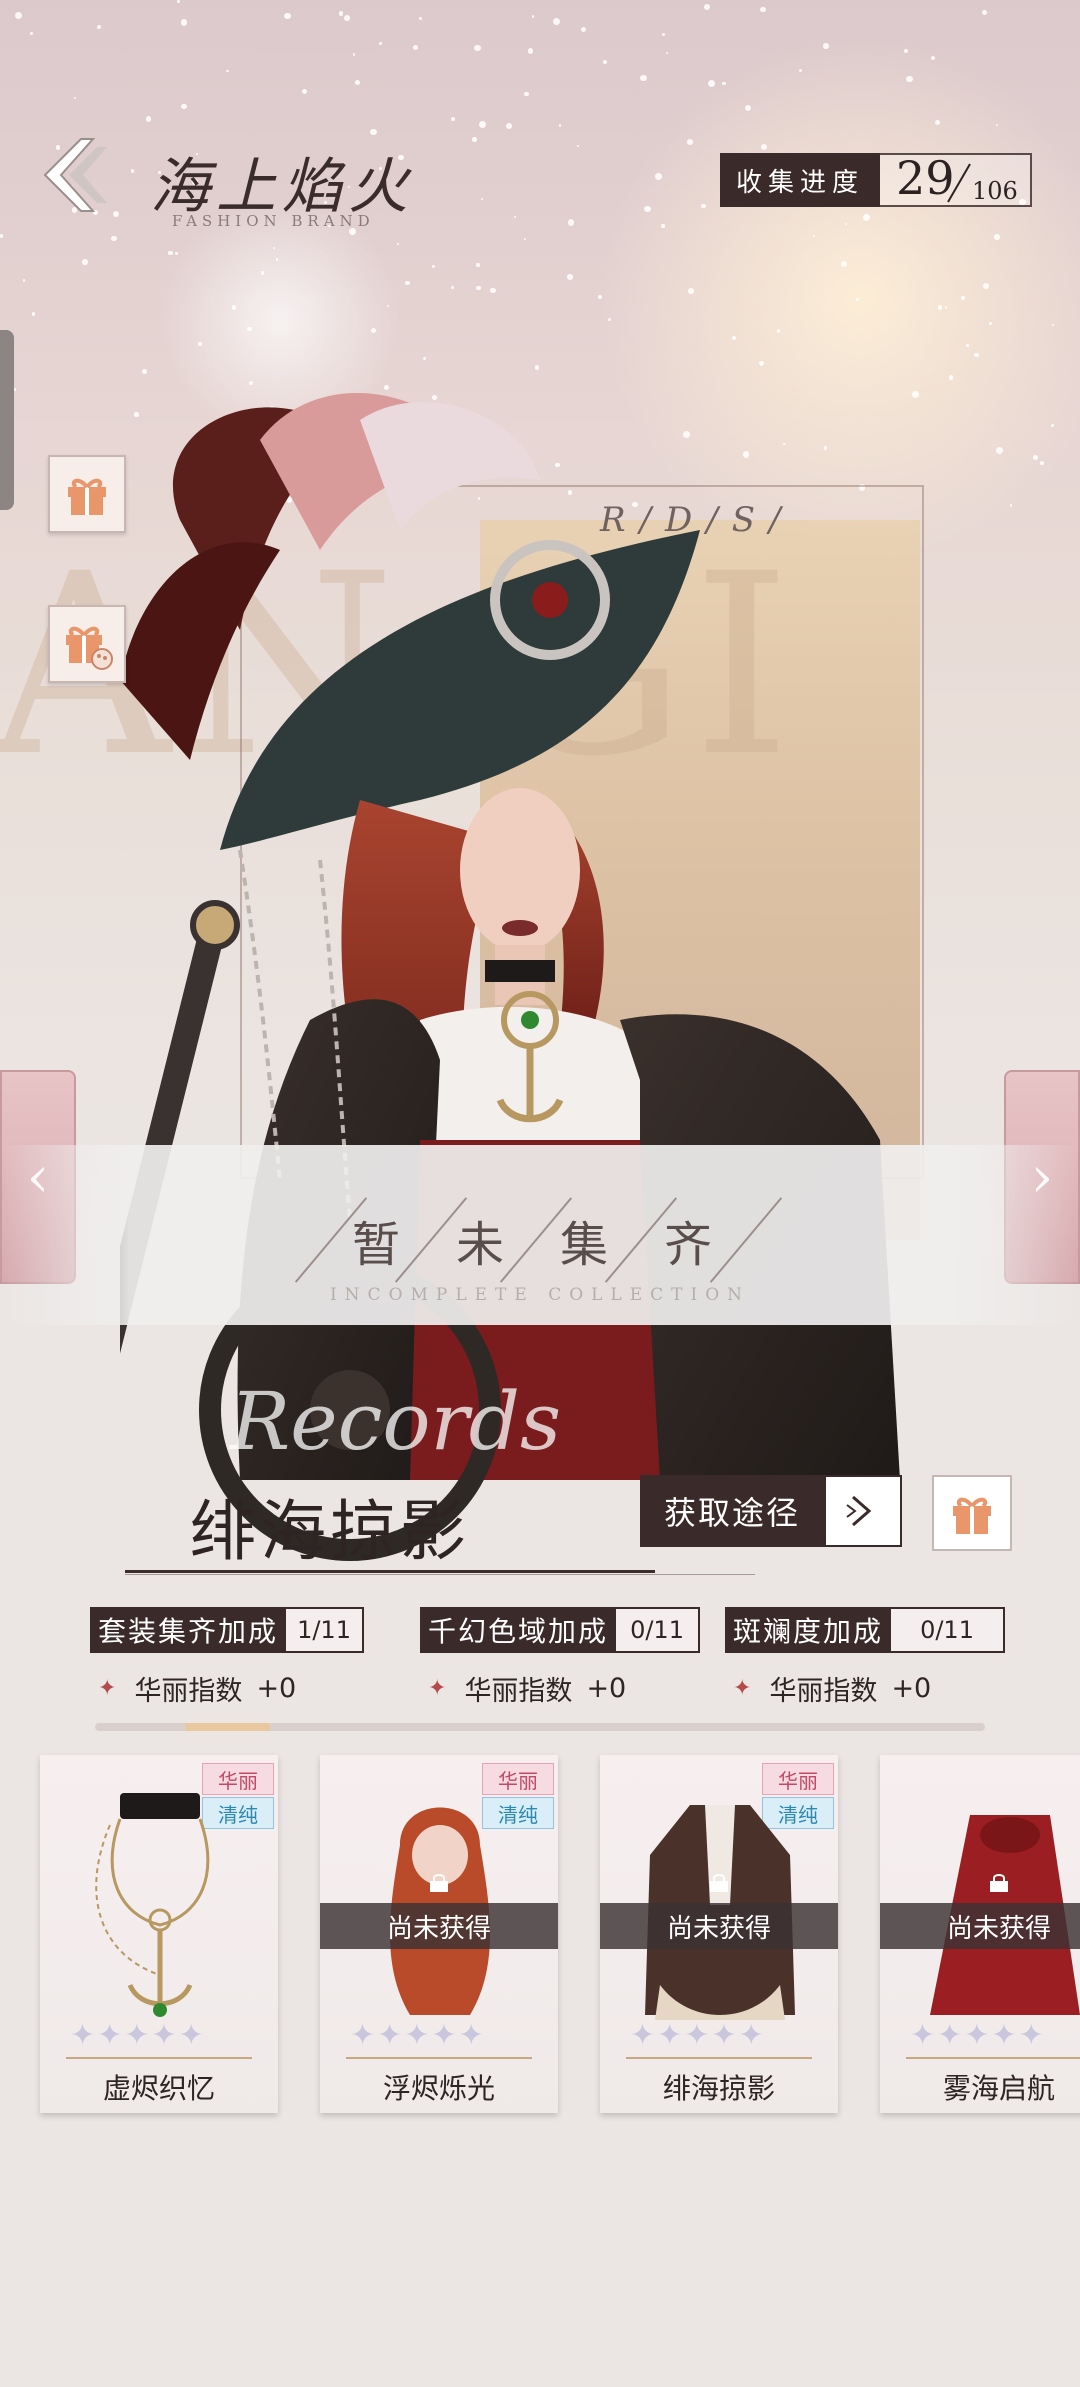 The height and width of the screenshot is (2387, 1080). What do you see at coordinates (800, 180) in the screenshot?
I see `progress-label: 收集进度` at bounding box center [800, 180].